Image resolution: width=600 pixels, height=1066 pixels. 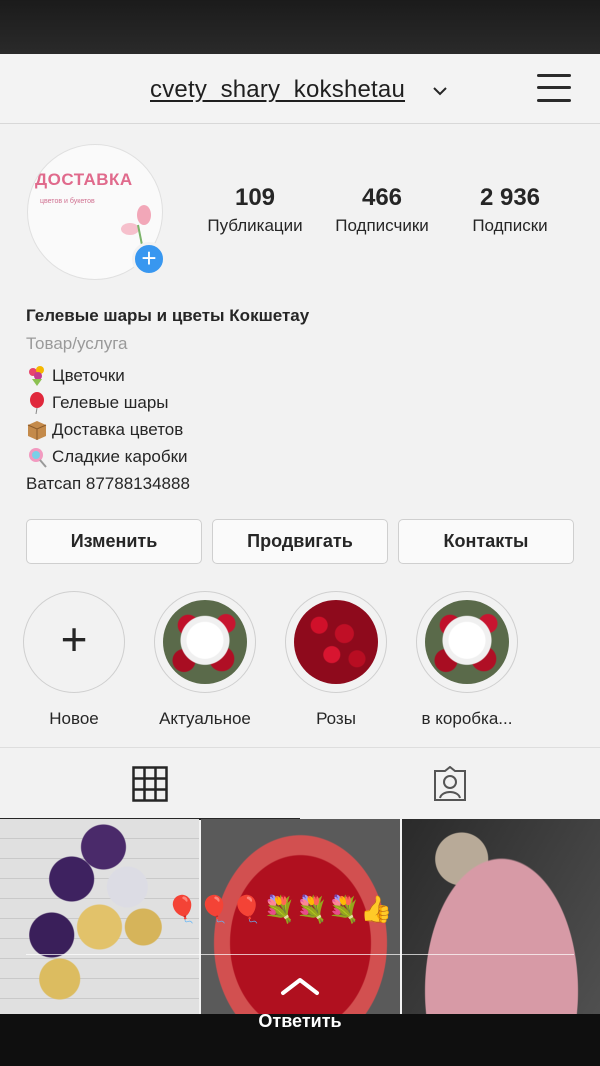 I want to click on bio-line: Гелевые шары, so click(x=306, y=402).